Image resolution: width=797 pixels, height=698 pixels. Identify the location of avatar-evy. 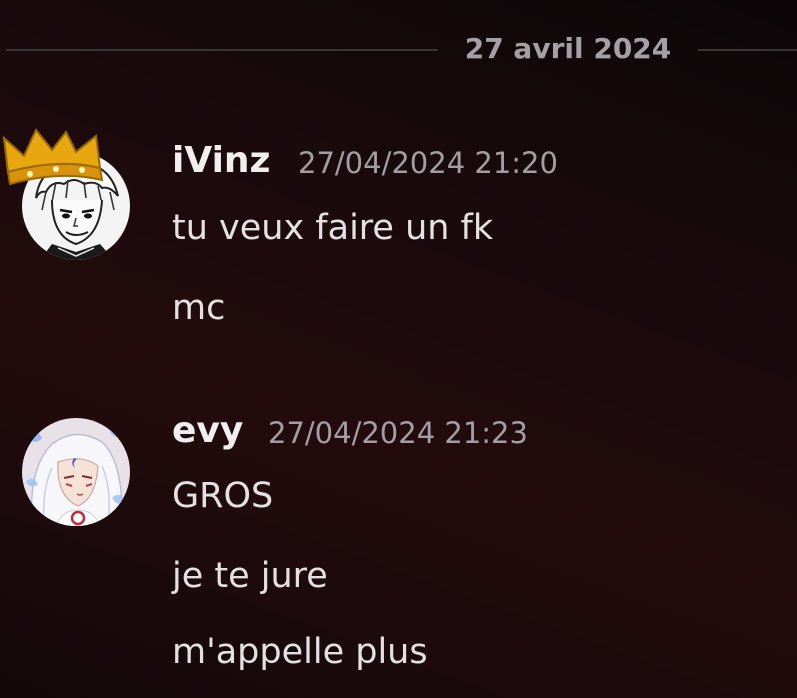
(76, 472).